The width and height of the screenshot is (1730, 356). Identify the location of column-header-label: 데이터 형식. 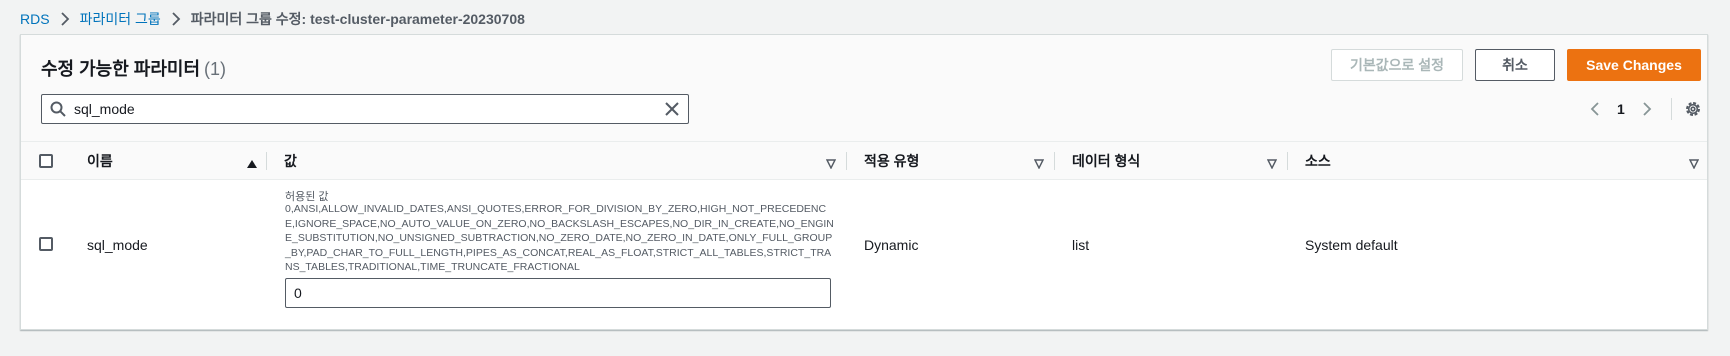
(1106, 161).